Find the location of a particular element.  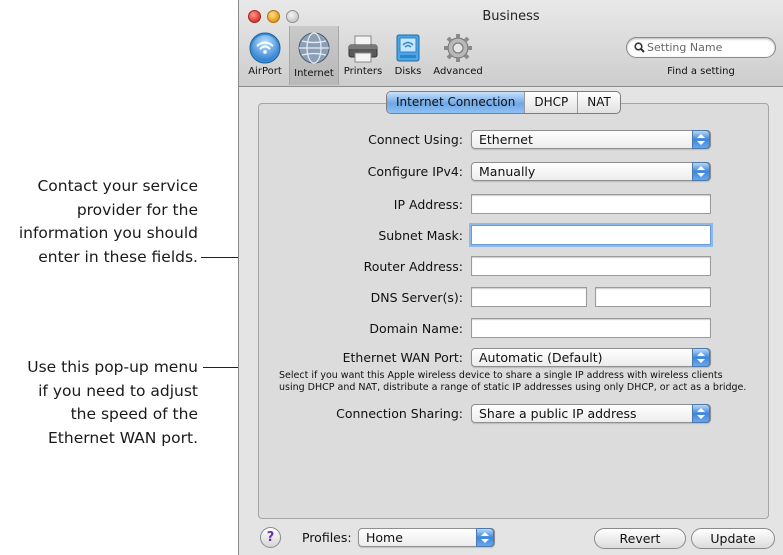

printer-icon is located at coordinates (363, 49).